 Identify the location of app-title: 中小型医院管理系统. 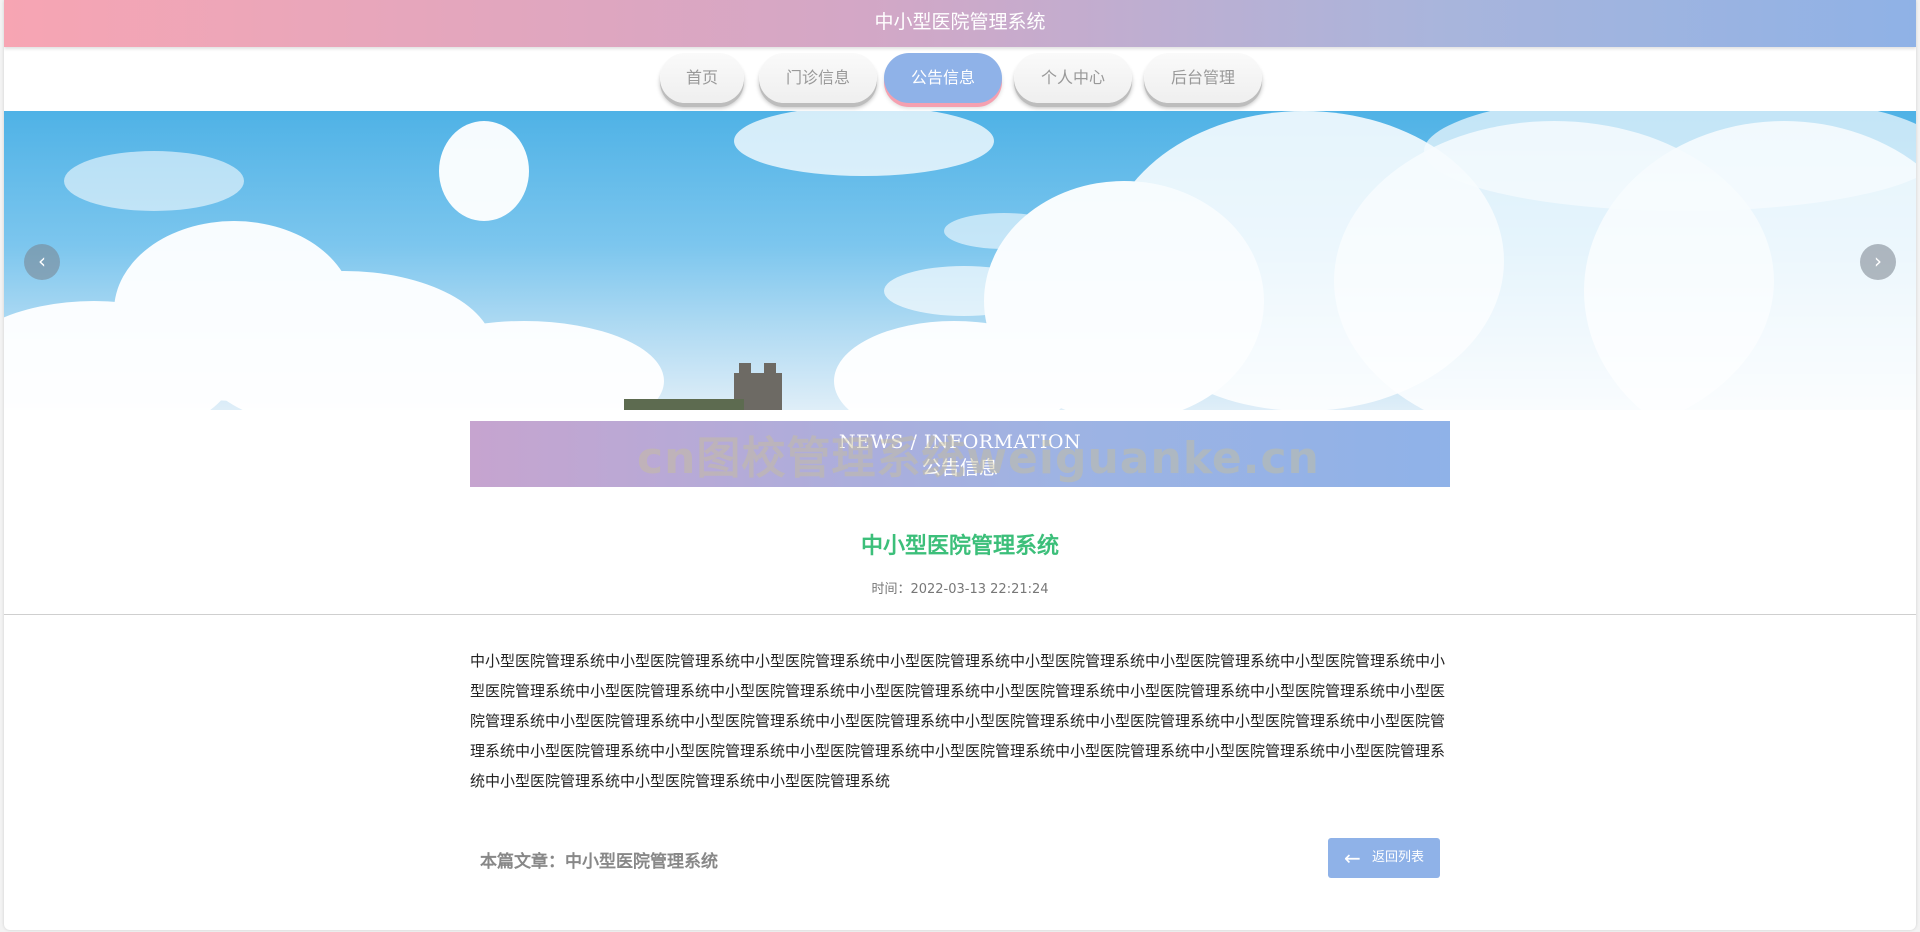
(960, 22).